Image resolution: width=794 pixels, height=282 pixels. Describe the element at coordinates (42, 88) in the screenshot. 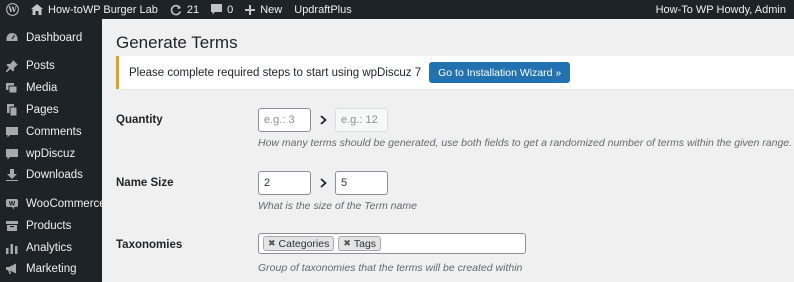

I see `sidebar-item-label: Media` at that location.